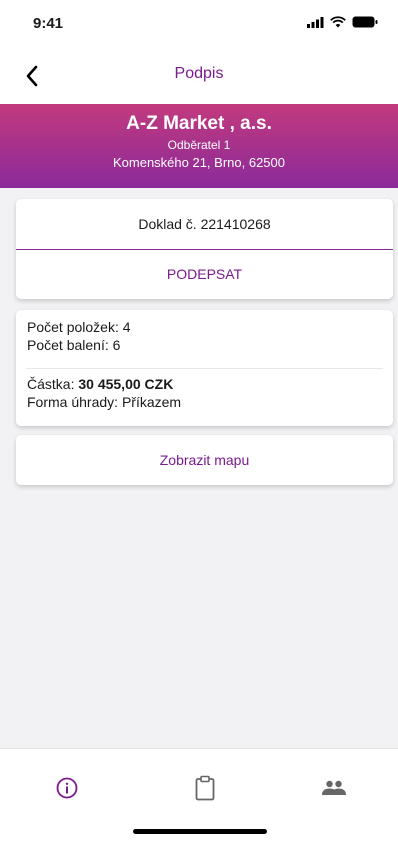  I want to click on people-icon, so click(334, 787).